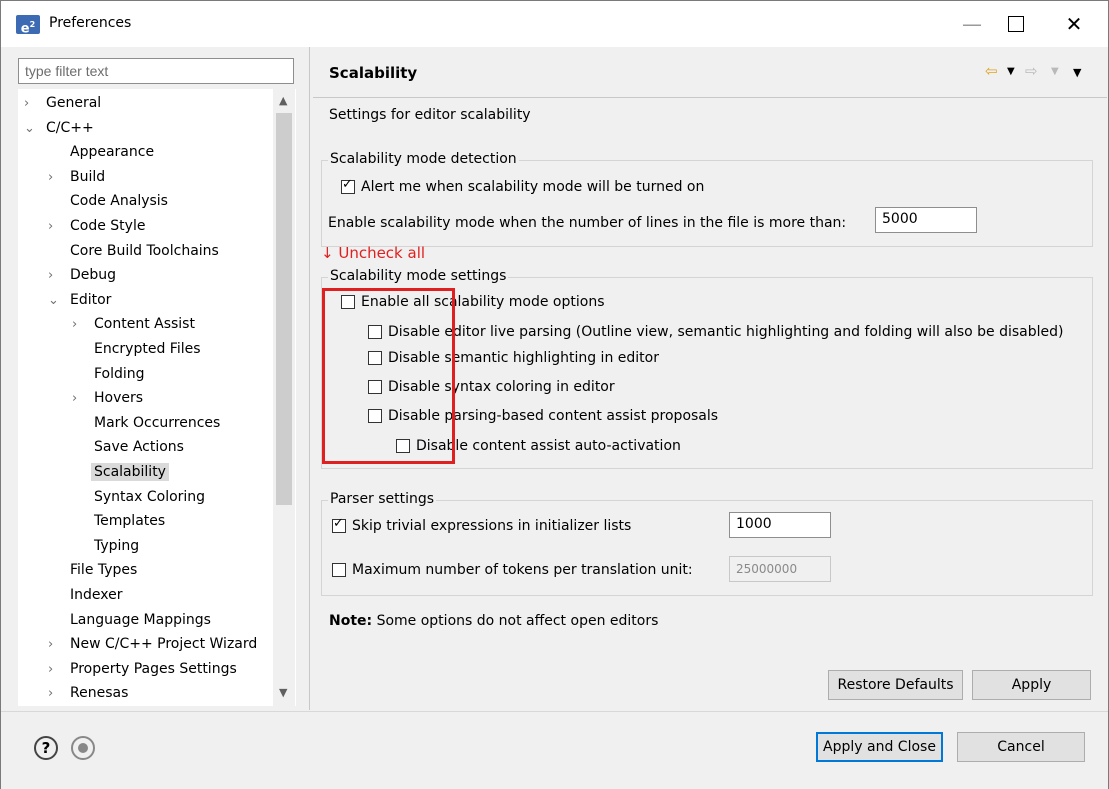 The width and height of the screenshot is (1109, 789). I want to click on tree-item: Code Analysis, so click(108, 201).